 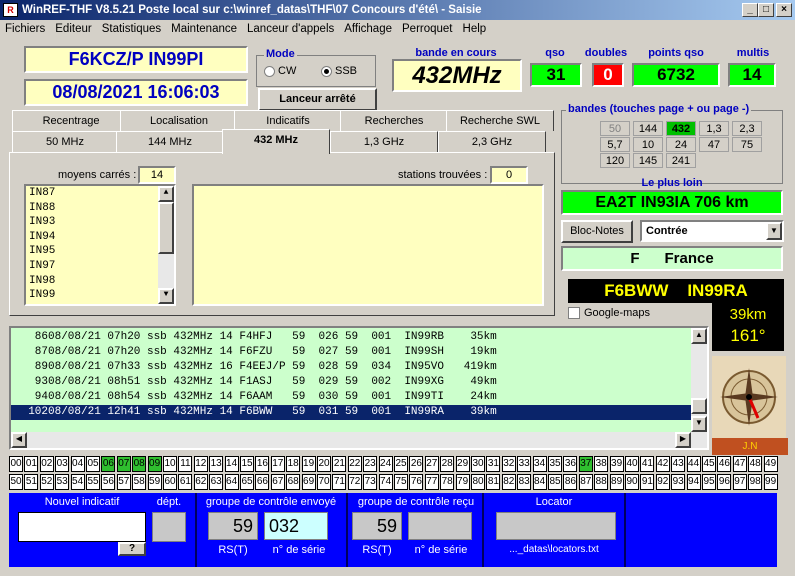 What do you see at coordinates (16, 482) in the screenshot?
I see `number-cell: 50` at bounding box center [16, 482].